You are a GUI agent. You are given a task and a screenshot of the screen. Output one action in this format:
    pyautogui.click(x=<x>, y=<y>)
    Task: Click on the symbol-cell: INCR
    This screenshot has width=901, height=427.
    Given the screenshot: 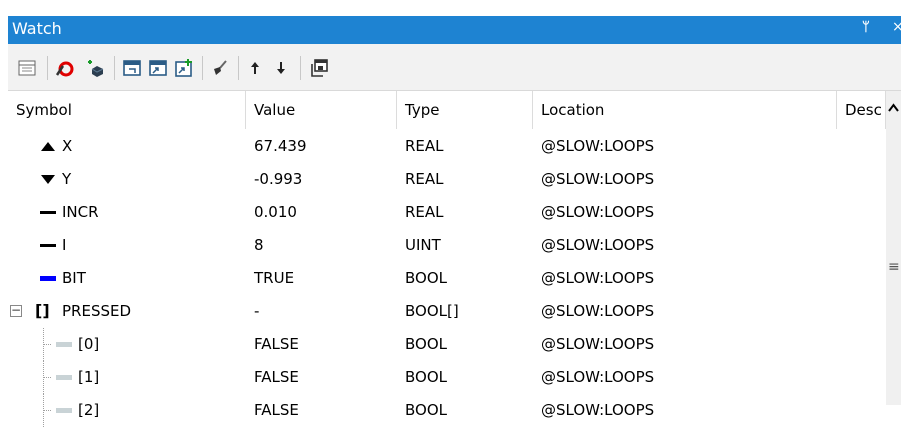 What is the action you would take?
    pyautogui.click(x=128, y=212)
    